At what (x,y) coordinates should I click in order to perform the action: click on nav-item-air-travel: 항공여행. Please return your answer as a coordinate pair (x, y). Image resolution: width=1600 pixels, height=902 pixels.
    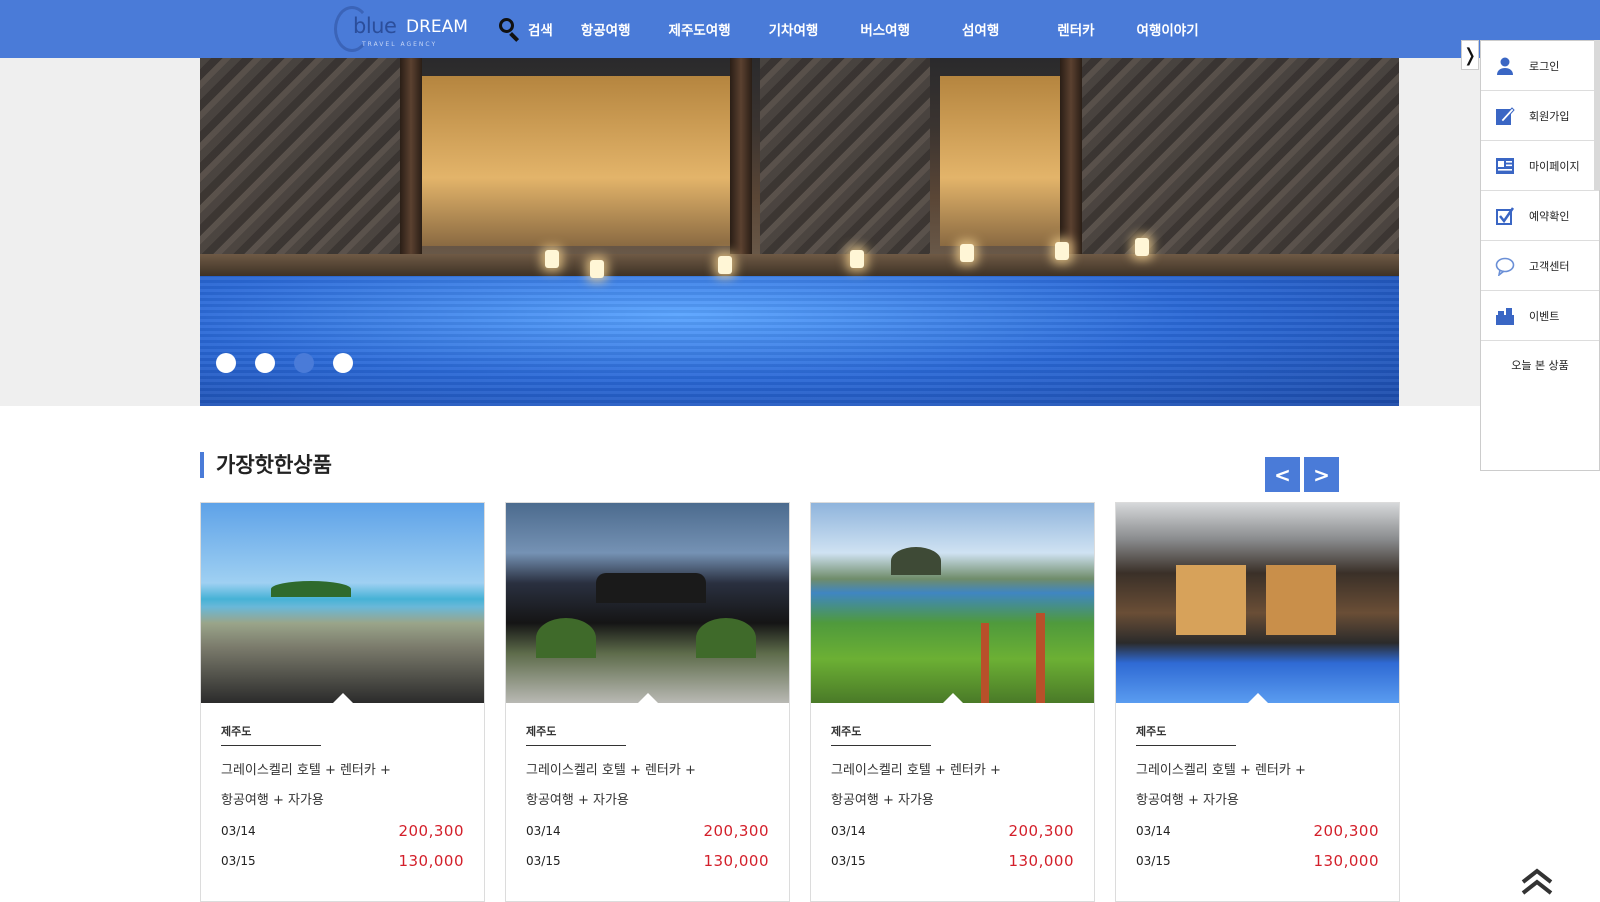
    Looking at the image, I should click on (606, 29).